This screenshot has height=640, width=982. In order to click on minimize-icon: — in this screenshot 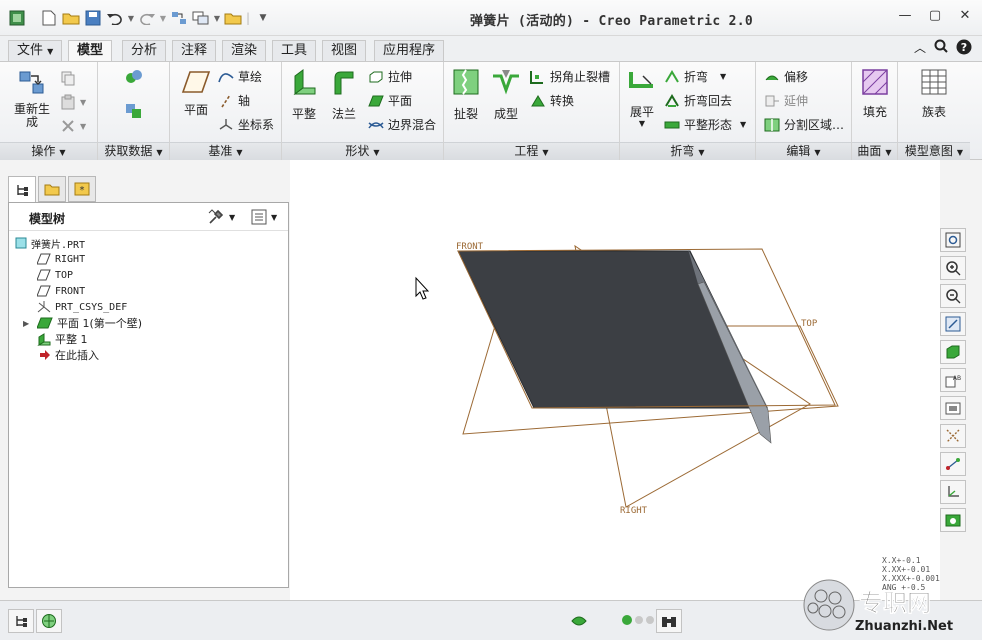, I will do `click(905, 15)`.